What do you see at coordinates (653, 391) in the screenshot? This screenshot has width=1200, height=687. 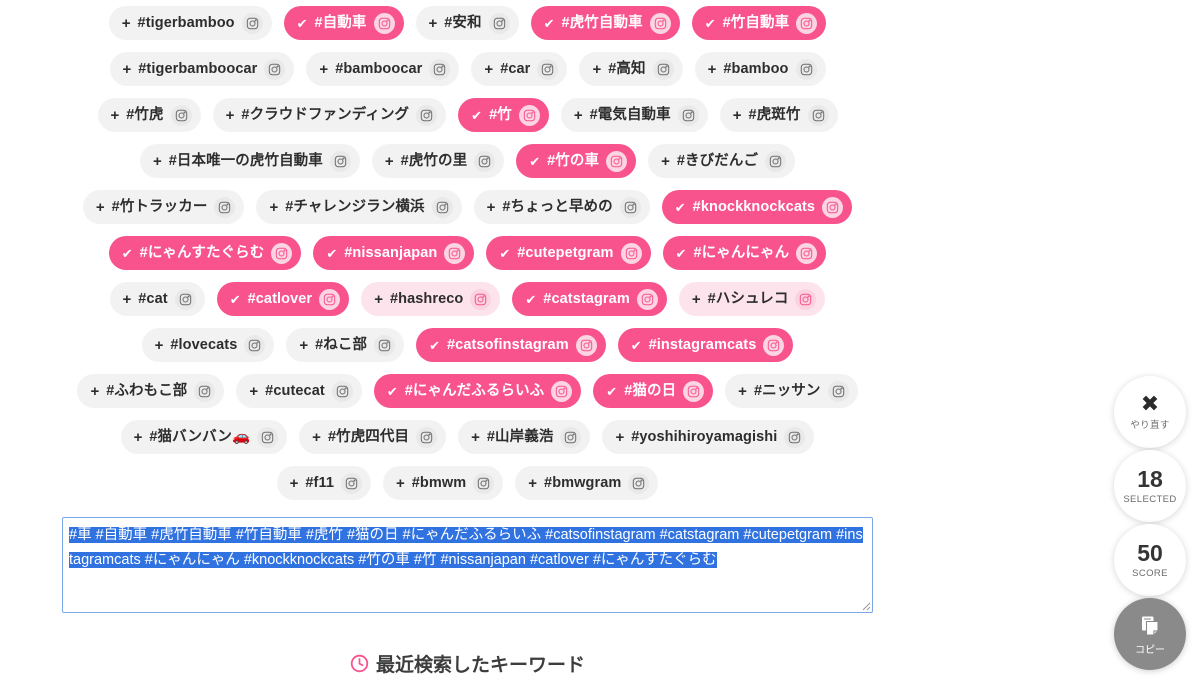 I see `hashtag-chip: ✔ #猫の日` at bounding box center [653, 391].